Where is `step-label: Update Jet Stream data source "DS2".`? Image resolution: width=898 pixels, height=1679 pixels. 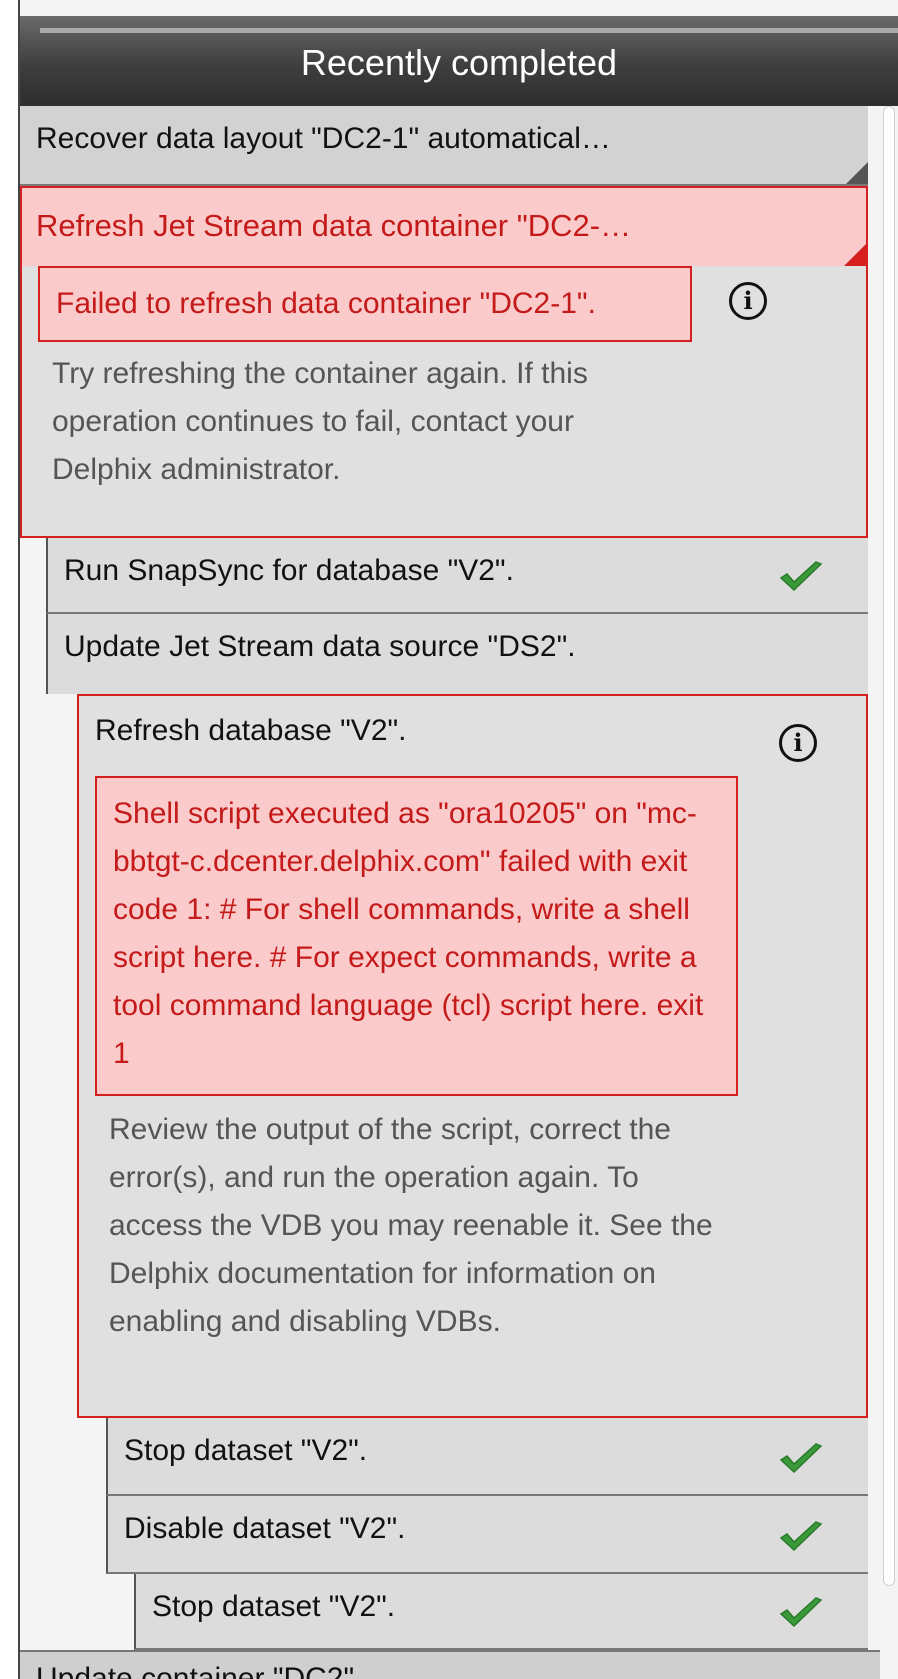 step-label: Update Jet Stream data source "DS2". is located at coordinates (320, 646).